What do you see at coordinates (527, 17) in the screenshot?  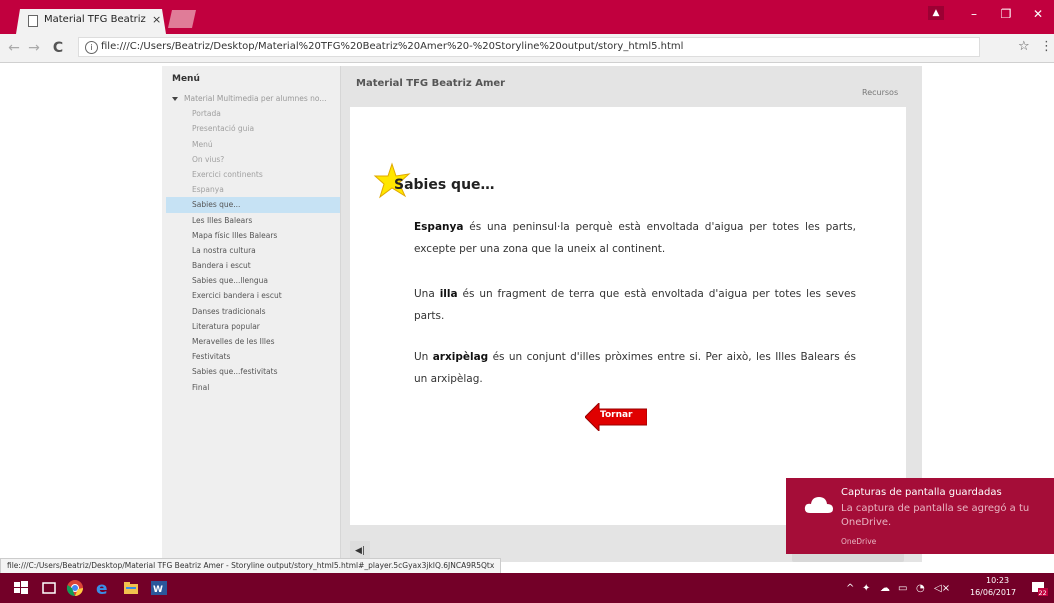 I see `browser-titlebar: Material TFG Beatriz Ame × ▲ – ❐ ✕` at bounding box center [527, 17].